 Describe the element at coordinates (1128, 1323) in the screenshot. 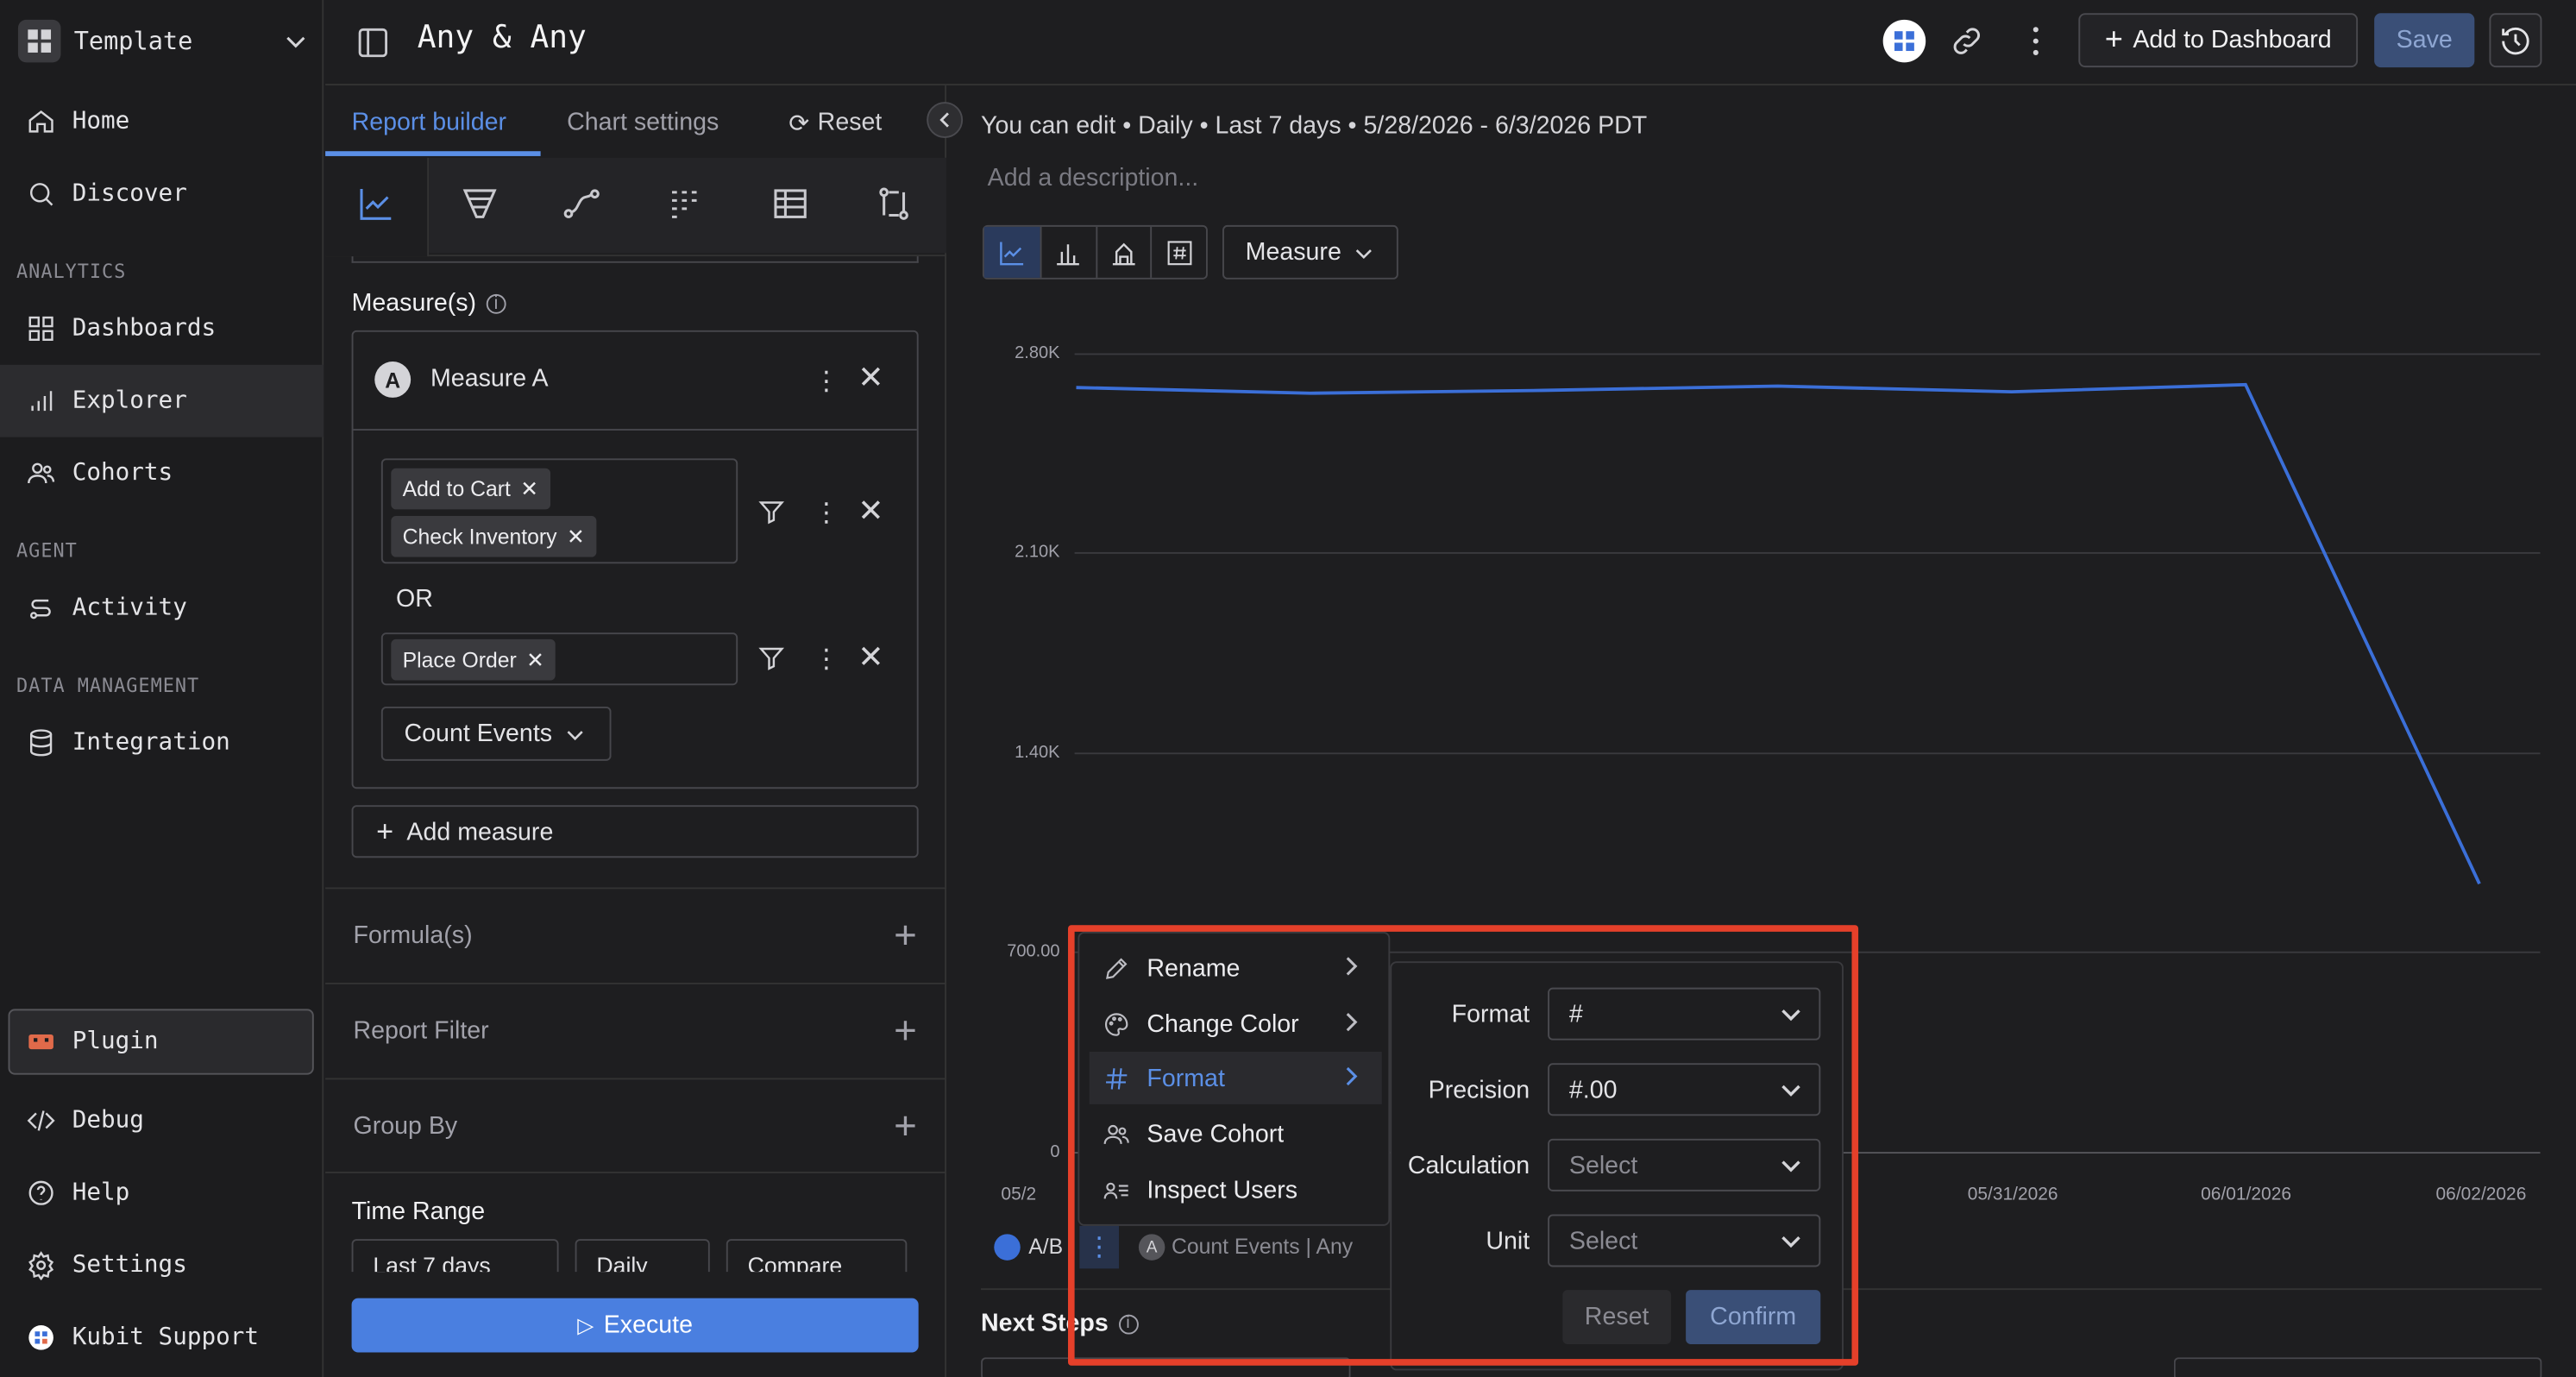

I see `info-icon: i` at that location.